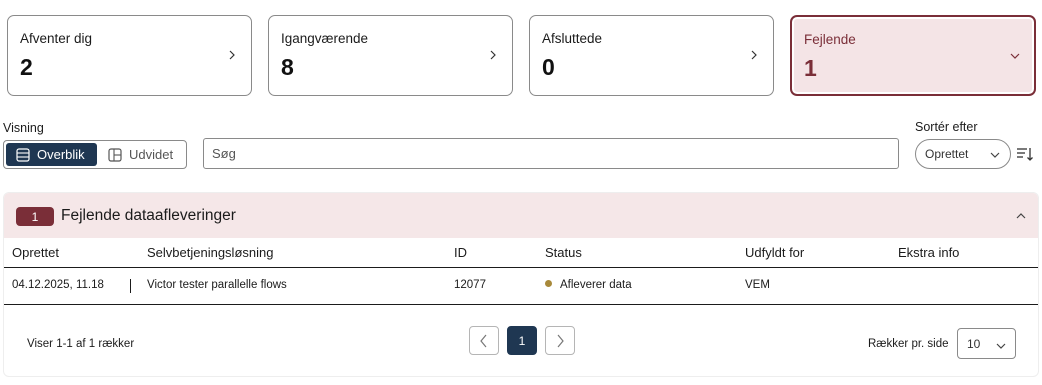 The width and height of the screenshot is (1042, 385). Describe the element at coordinates (460, 252) in the screenshot. I see `column-header-id: ID` at that location.